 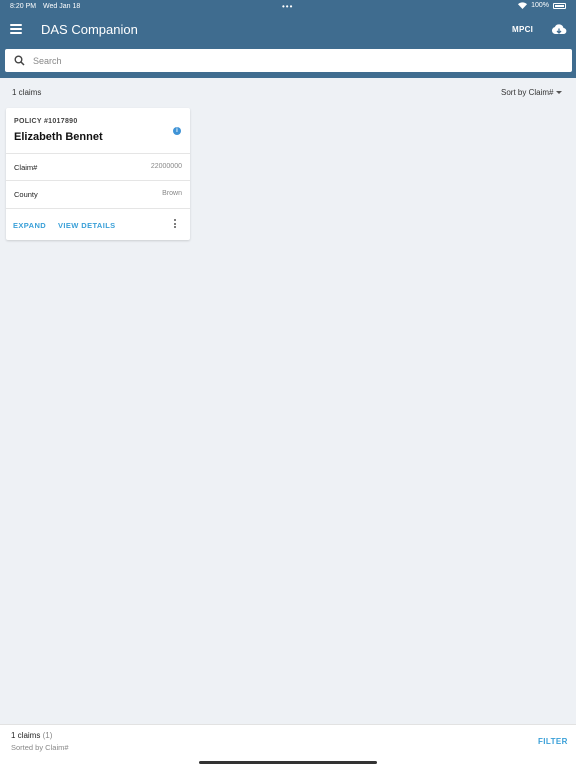 What do you see at coordinates (89, 29) in the screenshot?
I see `app-title: DAS Companion` at bounding box center [89, 29].